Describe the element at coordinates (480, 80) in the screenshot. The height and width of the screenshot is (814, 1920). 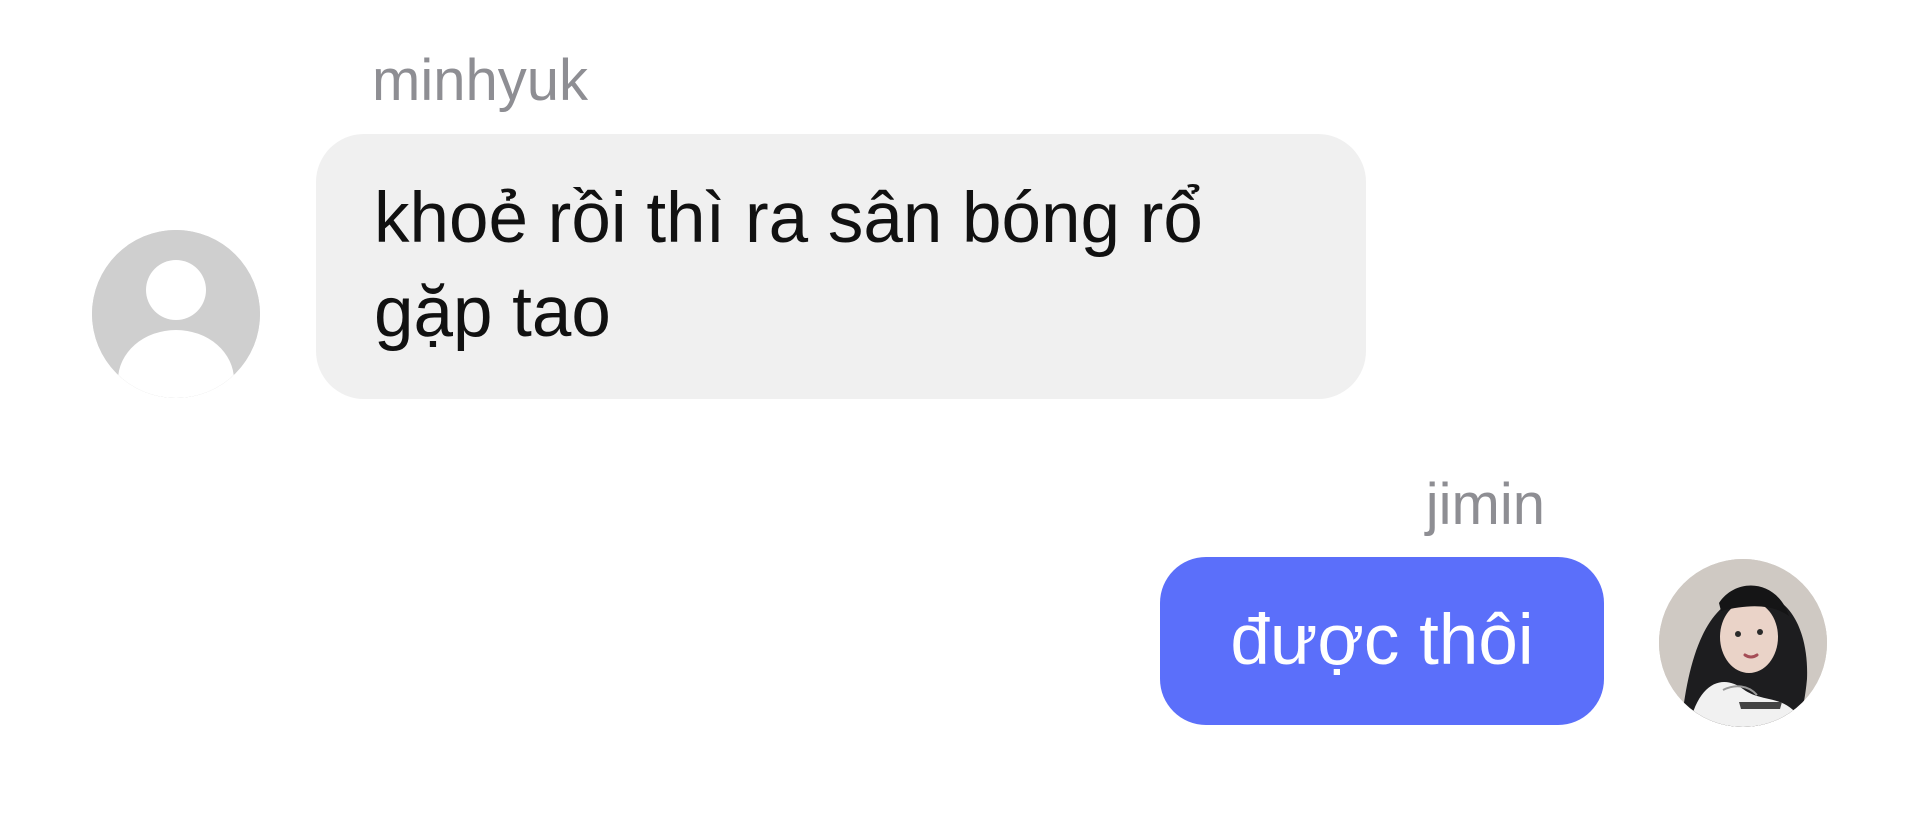
I see `sender-name-minhyuk: minhyuk` at that location.